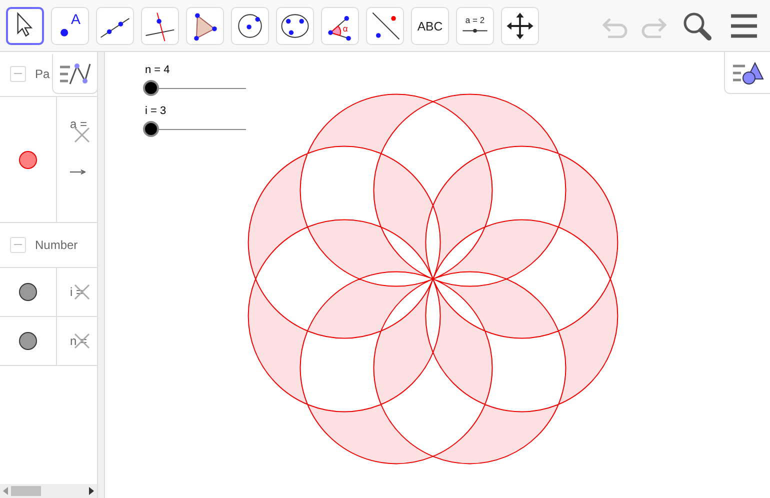  What do you see at coordinates (158, 70) in the screenshot?
I see `slider-label: n = 4` at bounding box center [158, 70].